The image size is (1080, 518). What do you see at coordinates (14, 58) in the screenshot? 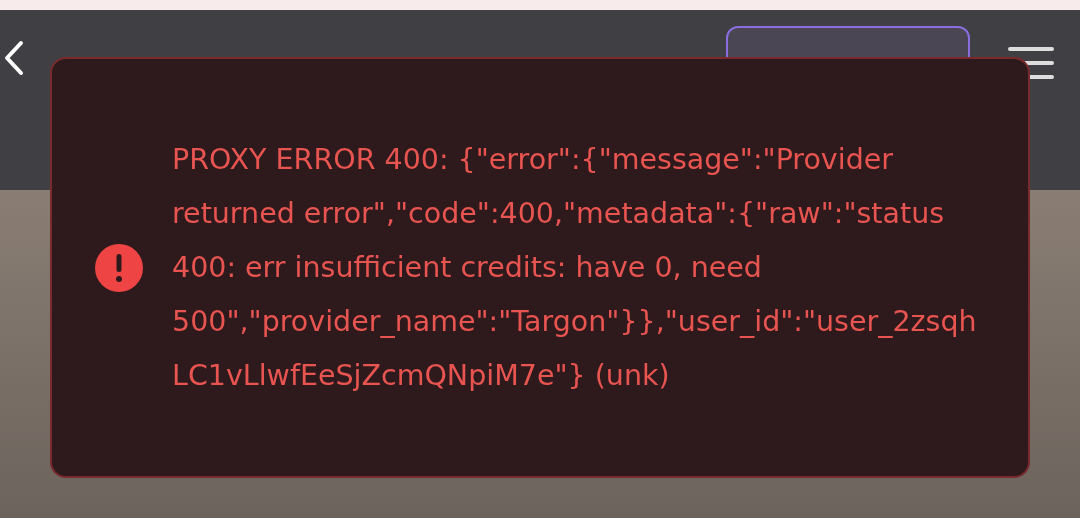
I see `chevron-left-icon` at bounding box center [14, 58].